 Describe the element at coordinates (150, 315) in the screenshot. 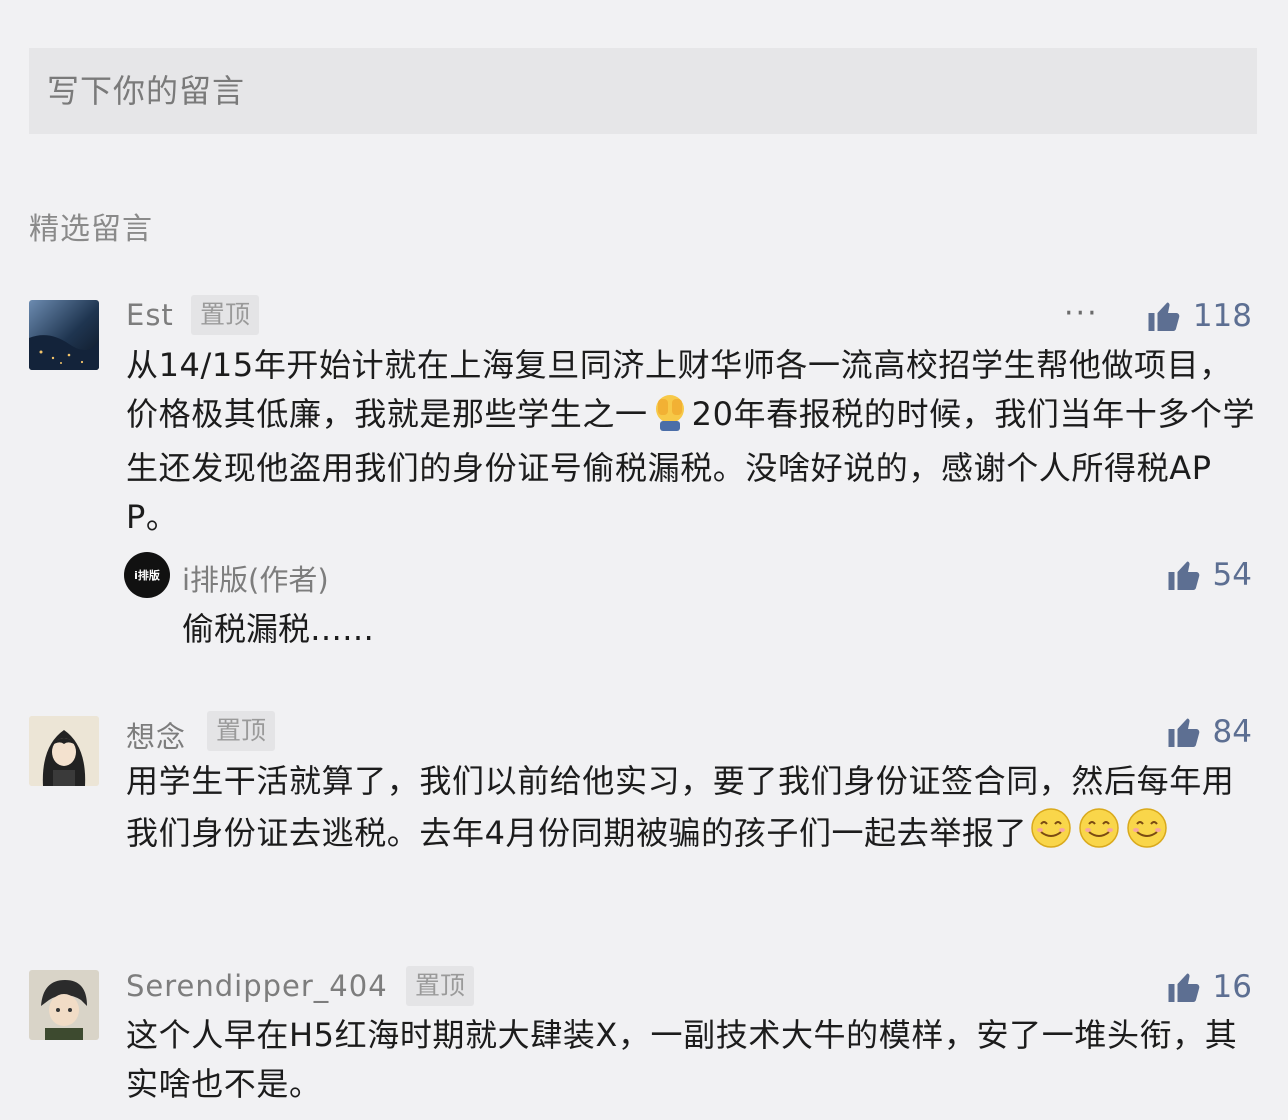

I see `comment-nickname: Est` at that location.